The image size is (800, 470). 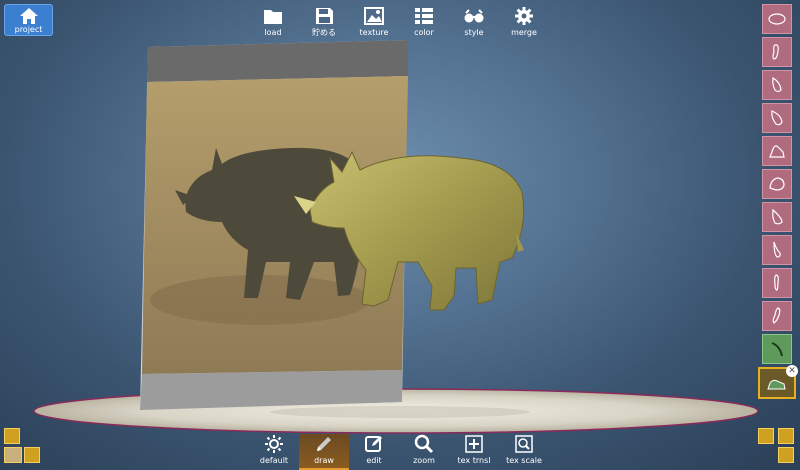 What do you see at coordinates (786, 455) in the screenshot?
I see `corner-handle-br-bottom` at bounding box center [786, 455].